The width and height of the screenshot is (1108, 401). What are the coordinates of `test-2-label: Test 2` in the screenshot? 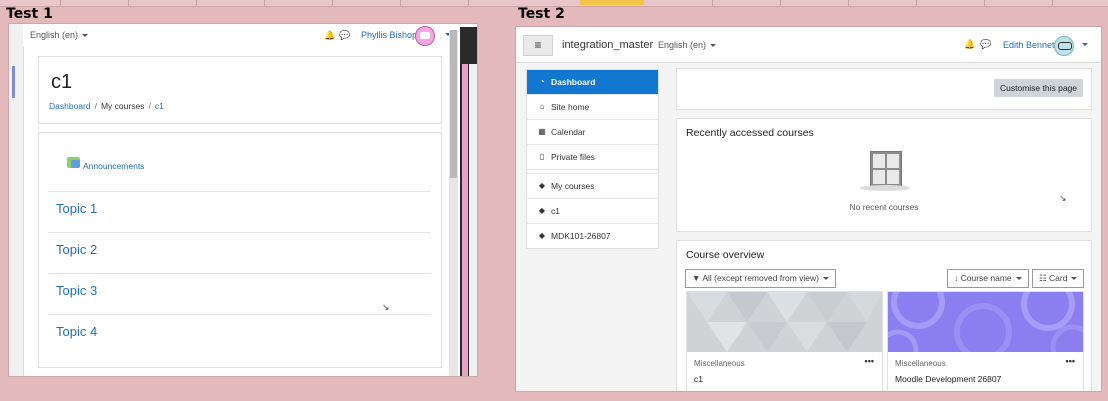 It's located at (541, 14).